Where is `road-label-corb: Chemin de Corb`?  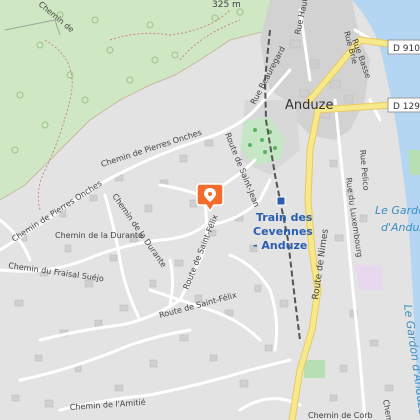 road-label-corb: Chemin de Corb is located at coordinates (340, 415).